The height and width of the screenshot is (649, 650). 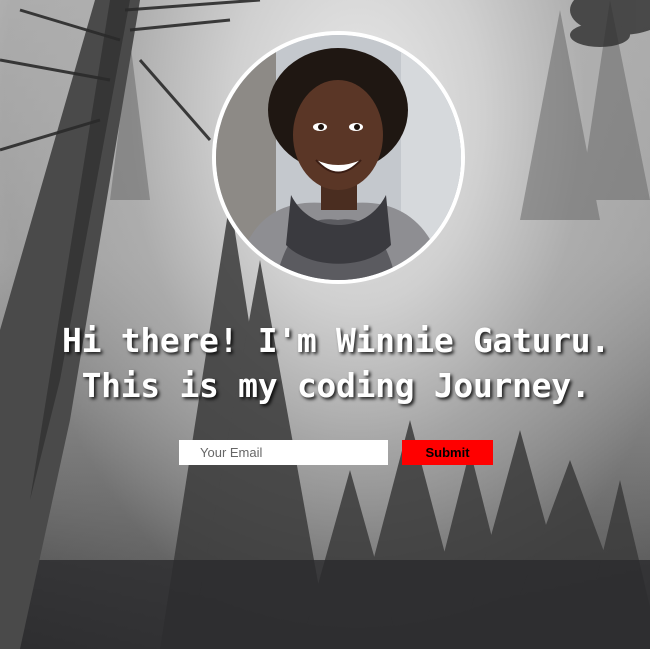 I want to click on submit-button: Submit, so click(x=447, y=452).